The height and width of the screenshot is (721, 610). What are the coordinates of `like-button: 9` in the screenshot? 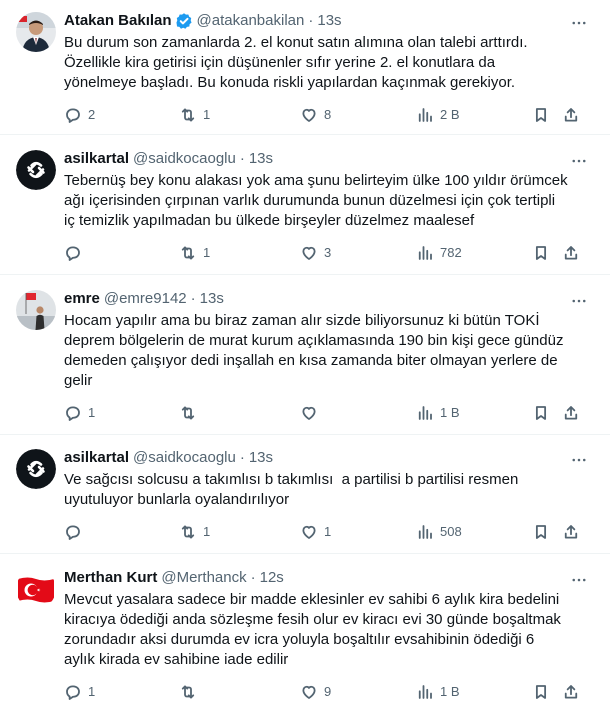 It's located at (315, 692).